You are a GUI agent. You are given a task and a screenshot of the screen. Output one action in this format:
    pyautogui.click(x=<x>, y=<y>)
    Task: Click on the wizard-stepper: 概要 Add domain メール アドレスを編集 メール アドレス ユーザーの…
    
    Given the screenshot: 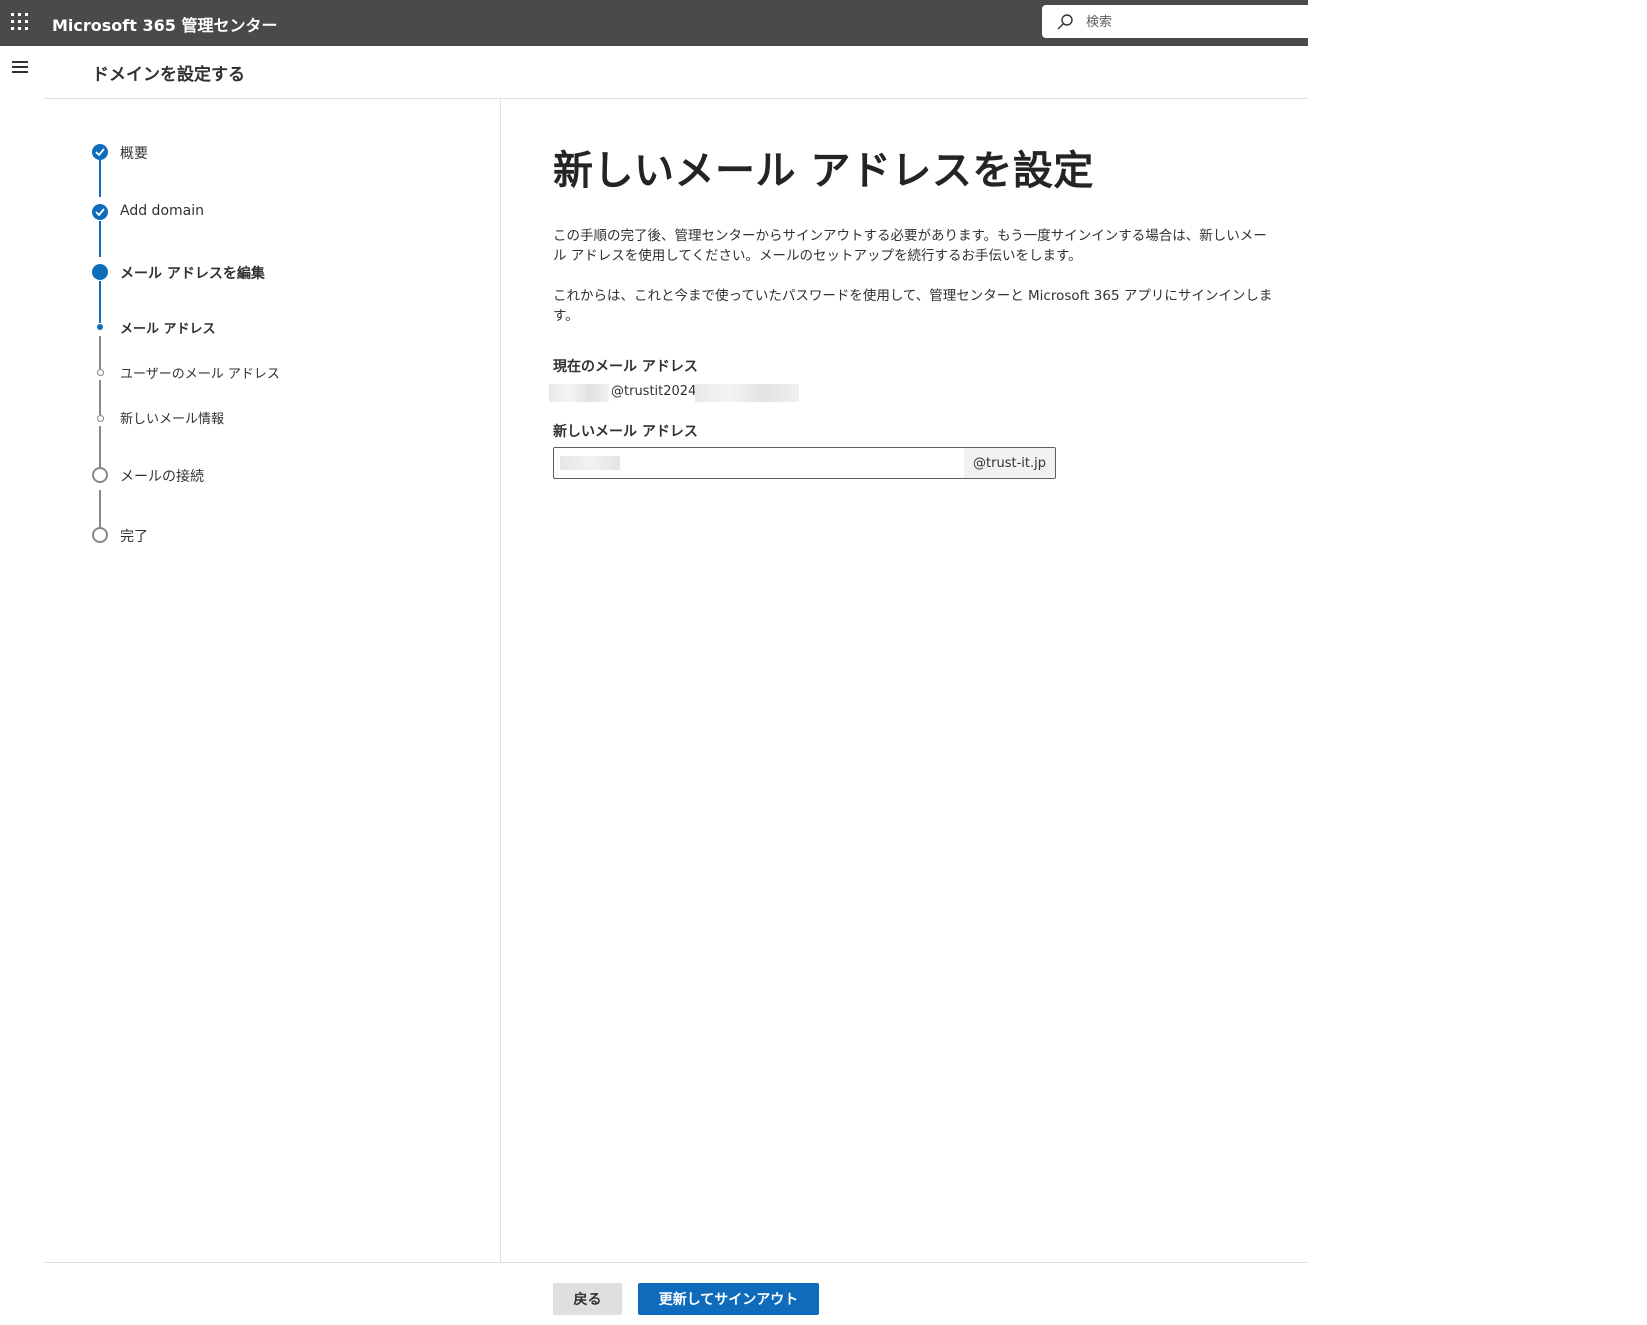 What is the action you would take?
    pyautogui.click(x=250, y=300)
    